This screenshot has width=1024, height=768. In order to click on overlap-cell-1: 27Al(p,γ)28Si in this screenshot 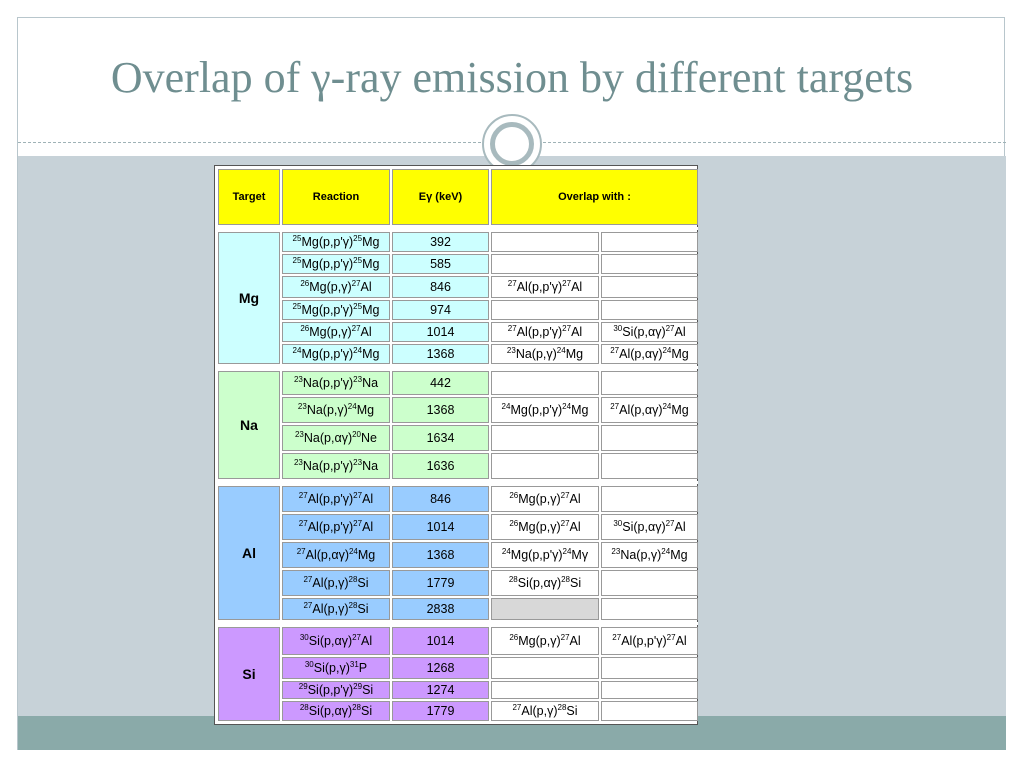, I will do `click(545, 711)`.